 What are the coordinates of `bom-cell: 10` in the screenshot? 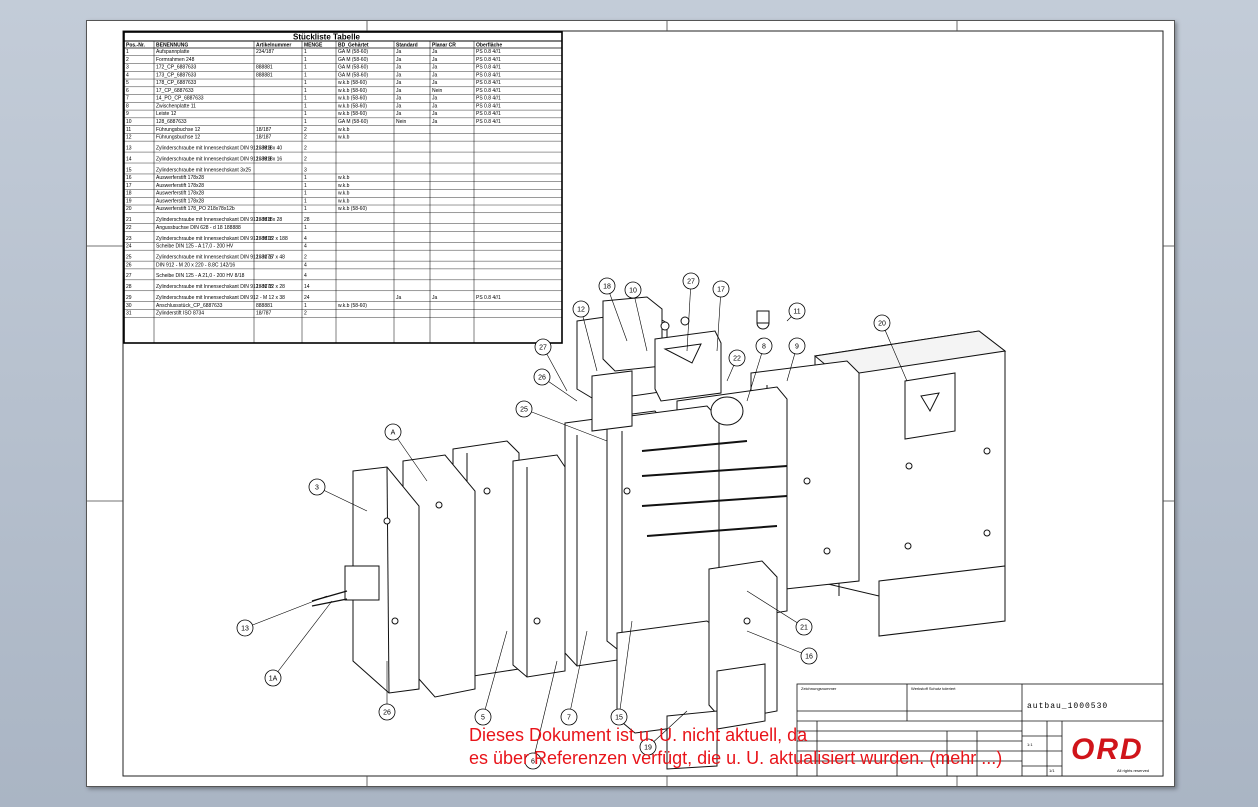 It's located at (129, 122).